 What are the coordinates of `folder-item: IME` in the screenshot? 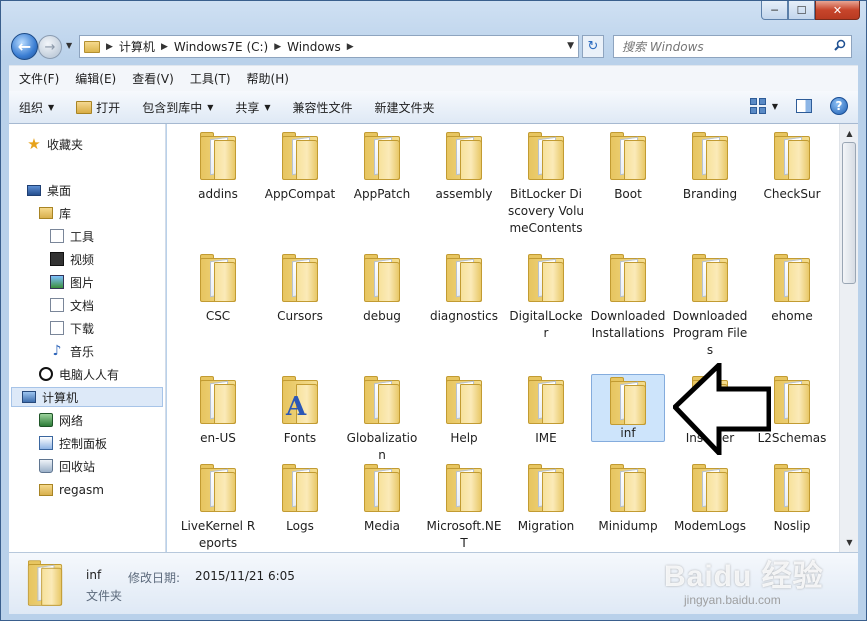 It's located at (546, 407).